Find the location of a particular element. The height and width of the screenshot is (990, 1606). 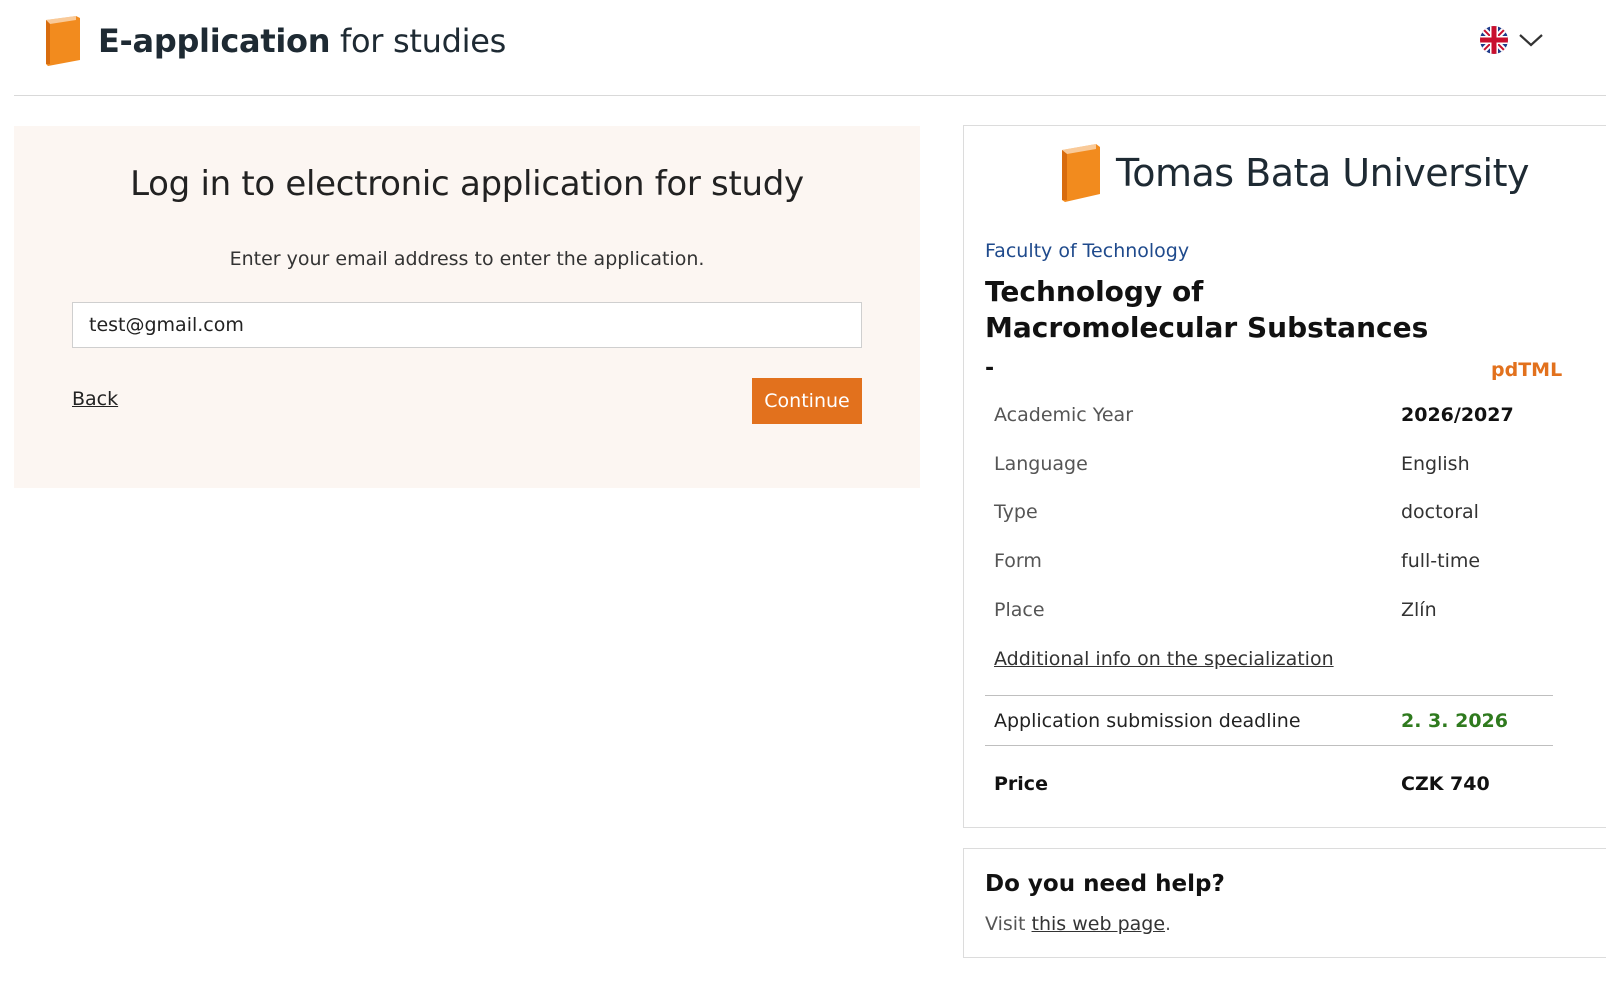

help-card: Do you need help? Visit this web page. is located at coordinates (1284, 903).